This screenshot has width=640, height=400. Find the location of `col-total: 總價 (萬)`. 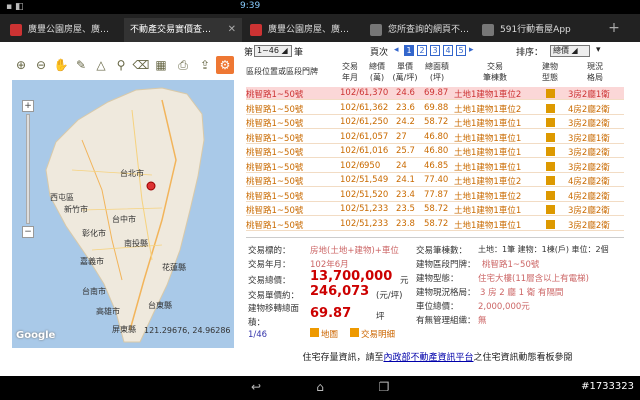

col-total: 總價 (萬) is located at coordinates (377, 72).